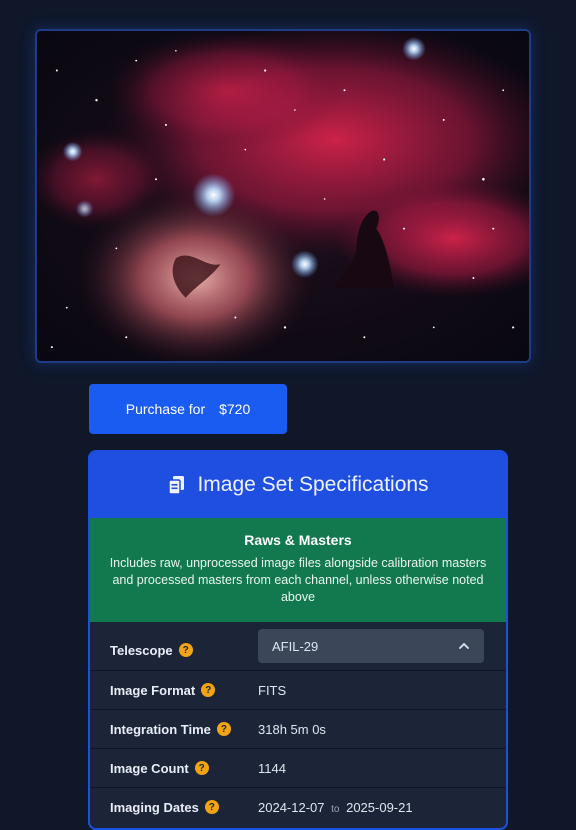  I want to click on spec-row-integration: Integration Time ? 318h 5m 0s, so click(298, 728).